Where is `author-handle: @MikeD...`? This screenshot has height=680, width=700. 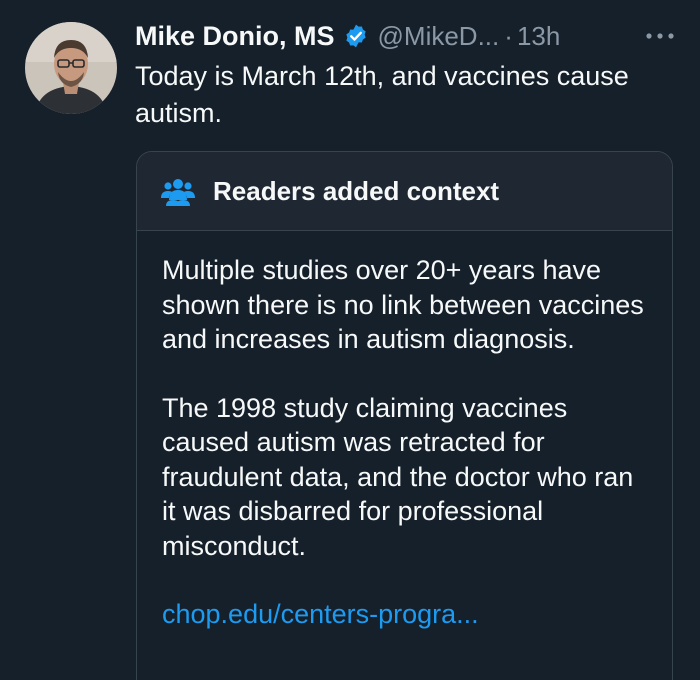 author-handle: @MikeD... is located at coordinates (439, 36).